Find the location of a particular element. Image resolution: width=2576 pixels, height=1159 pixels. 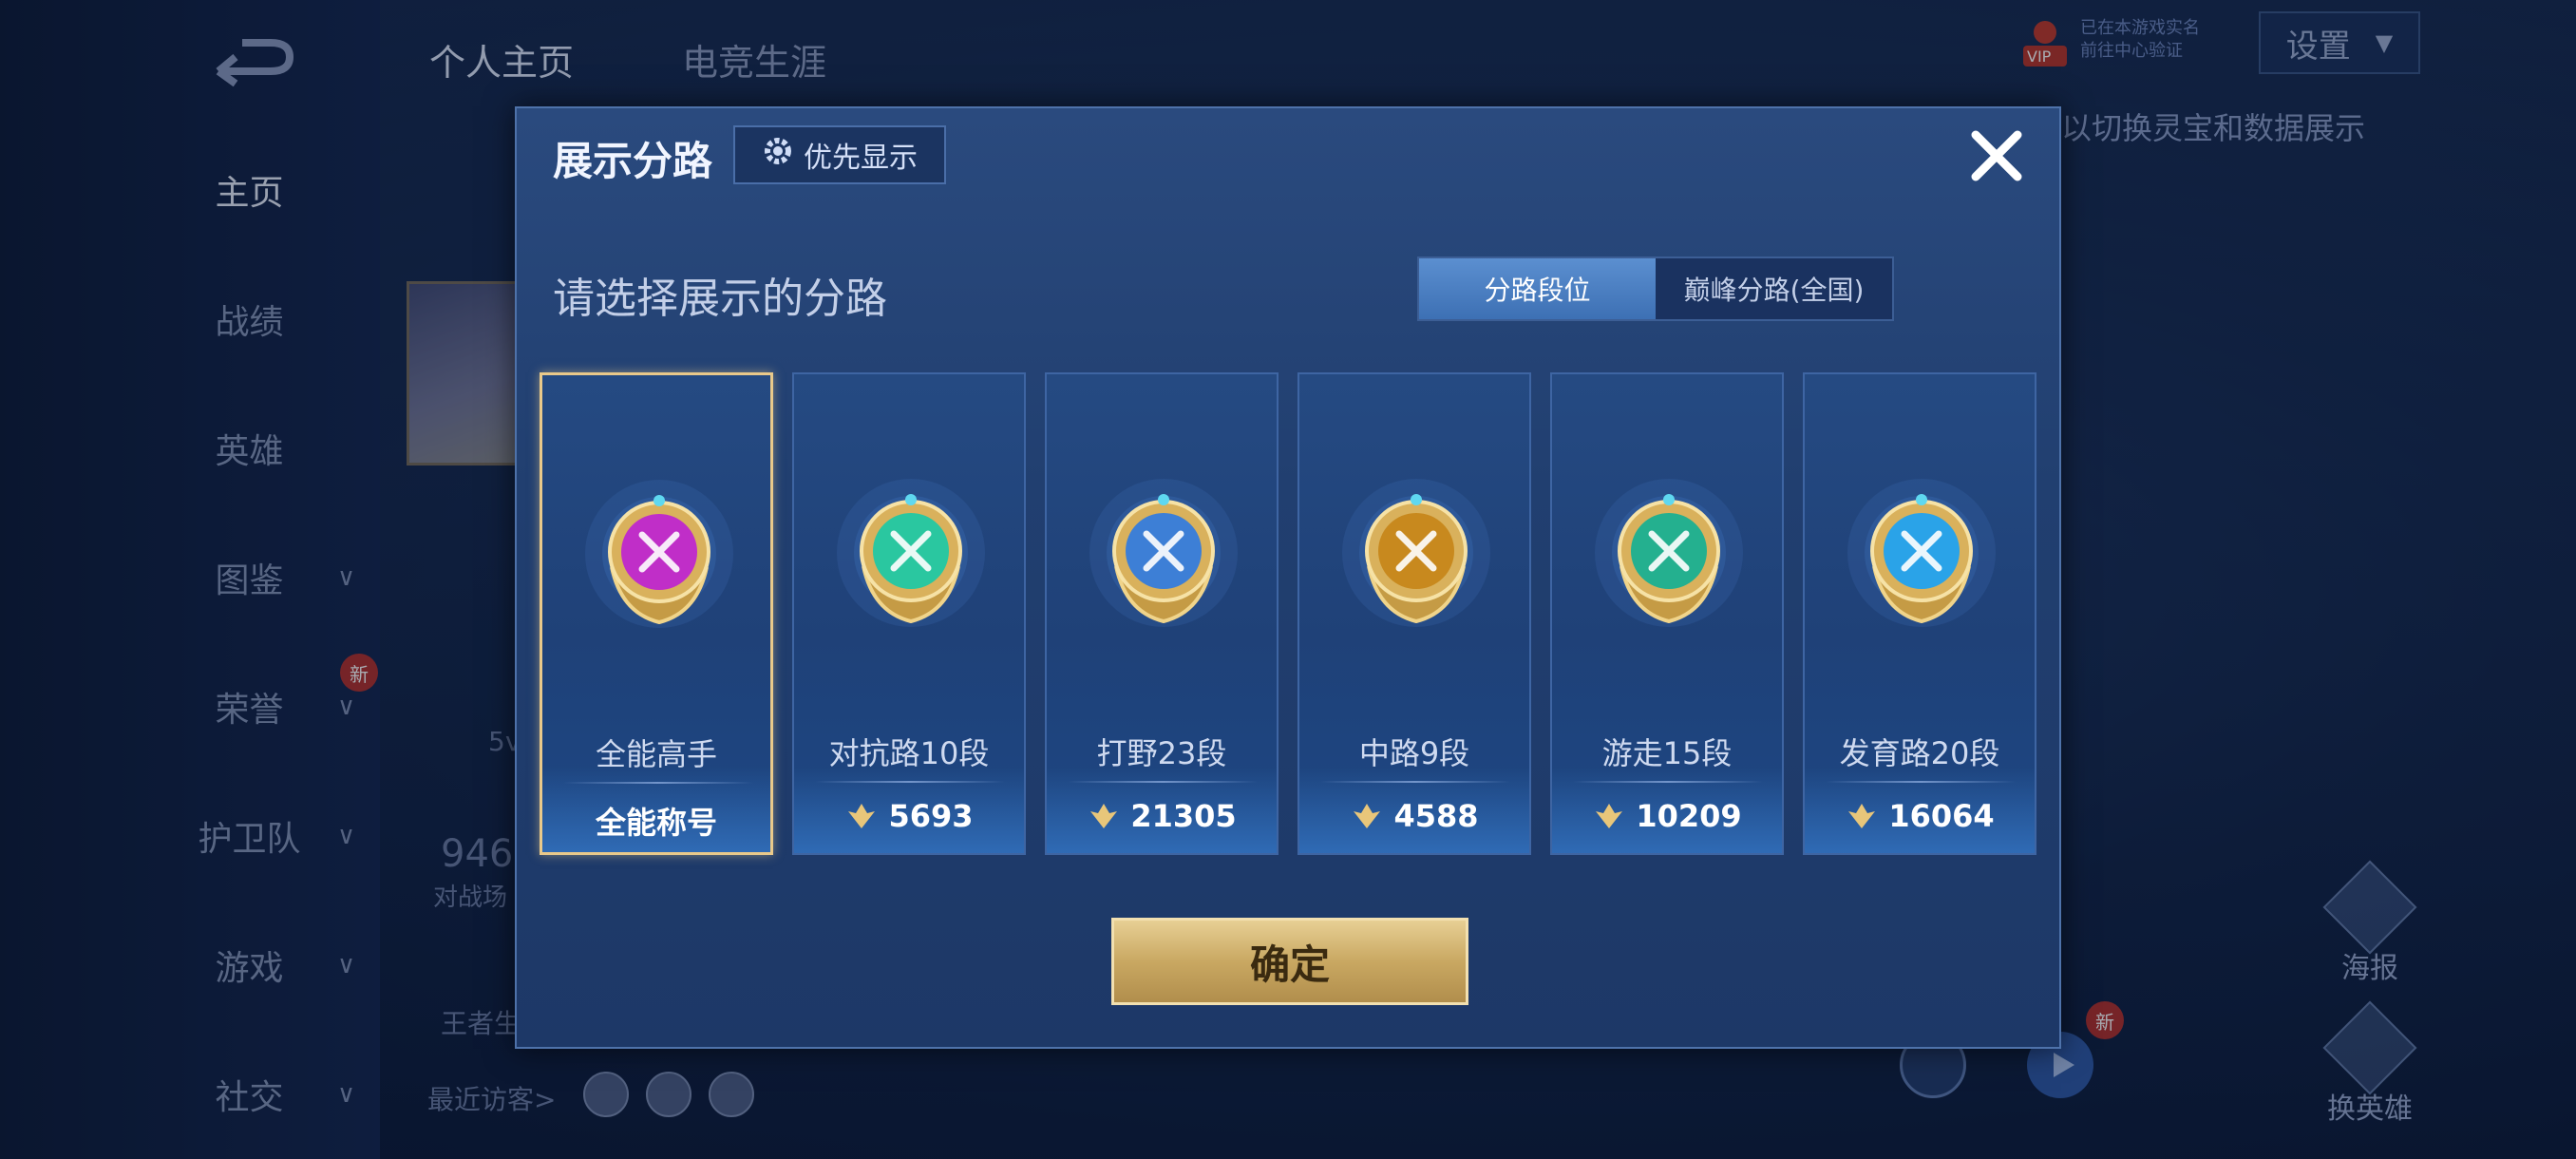

lane-score: 5693 is located at coordinates (909, 816).